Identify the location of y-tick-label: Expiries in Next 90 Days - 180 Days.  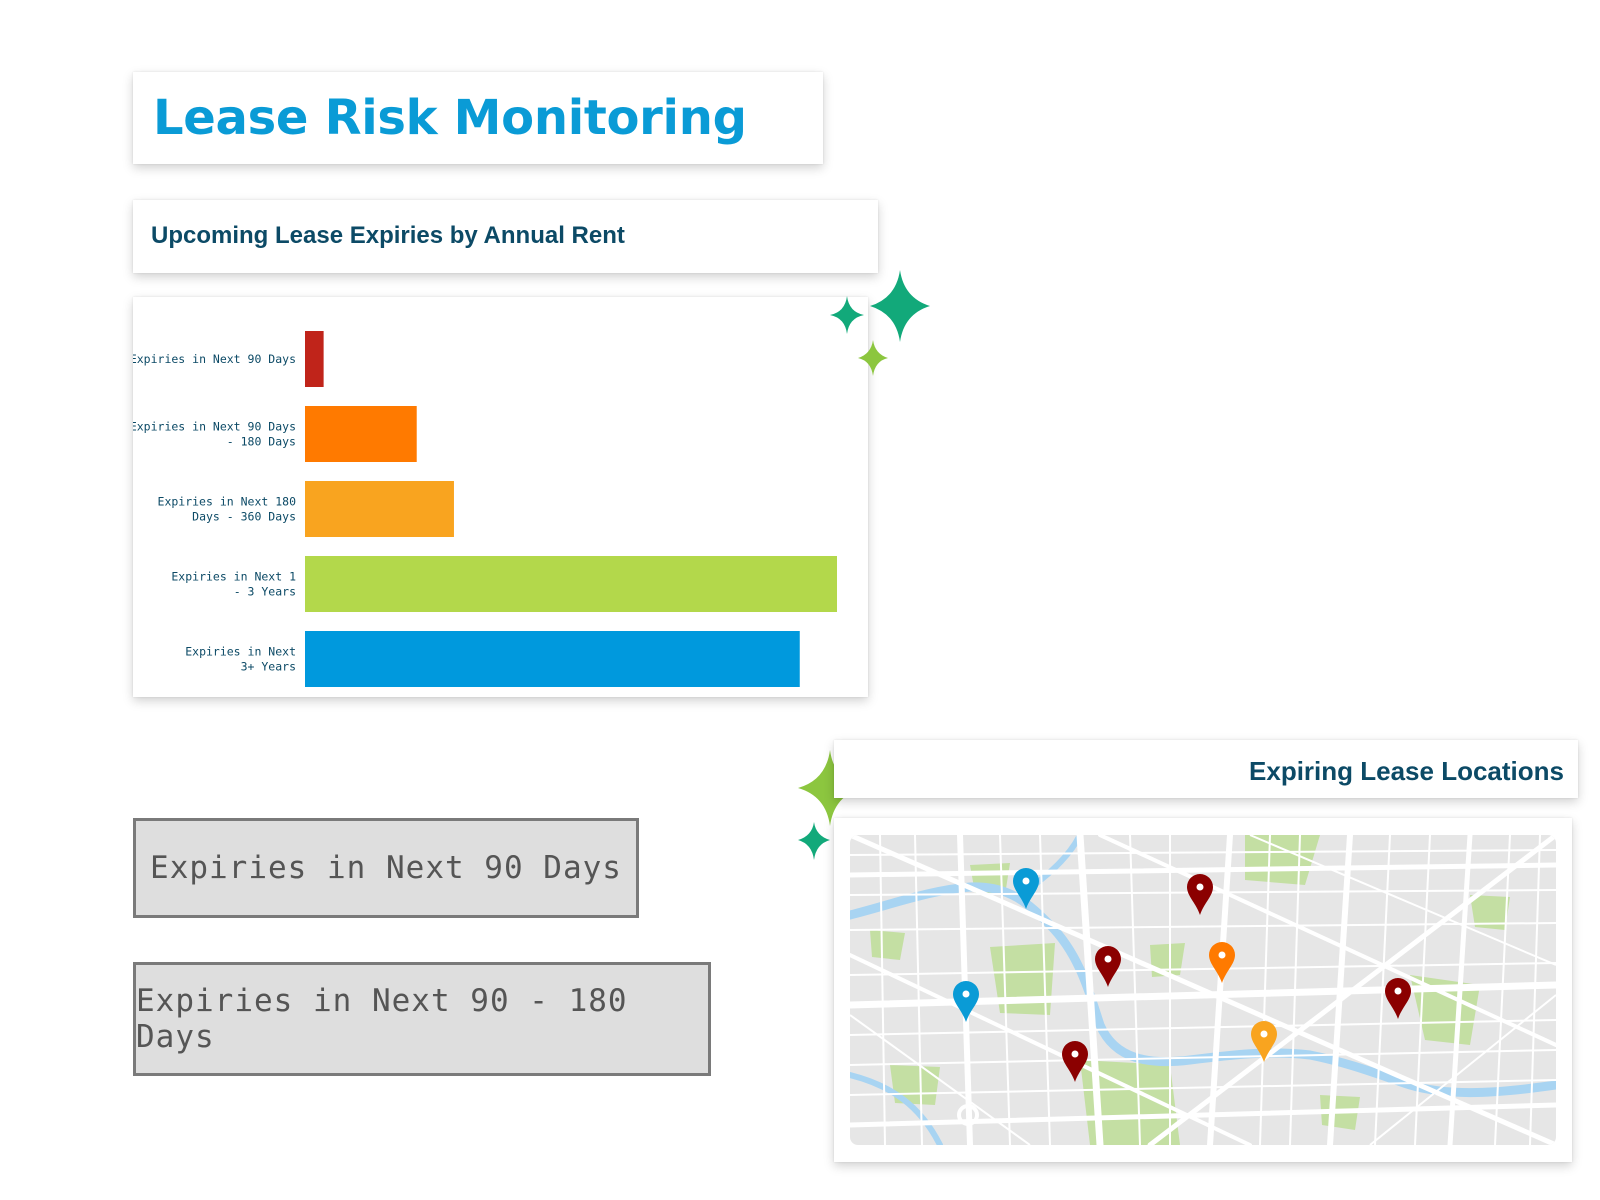
(214, 434).